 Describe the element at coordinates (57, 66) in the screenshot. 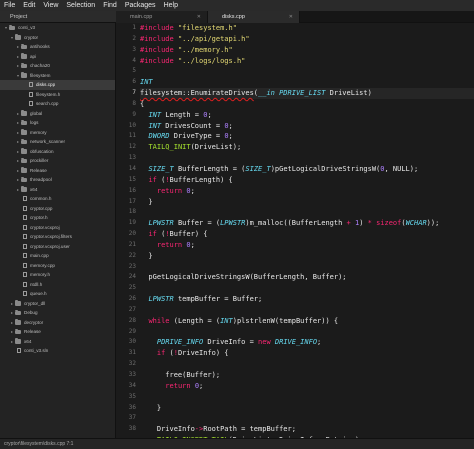

I see `tree-folder: ▸ chacha20` at that location.